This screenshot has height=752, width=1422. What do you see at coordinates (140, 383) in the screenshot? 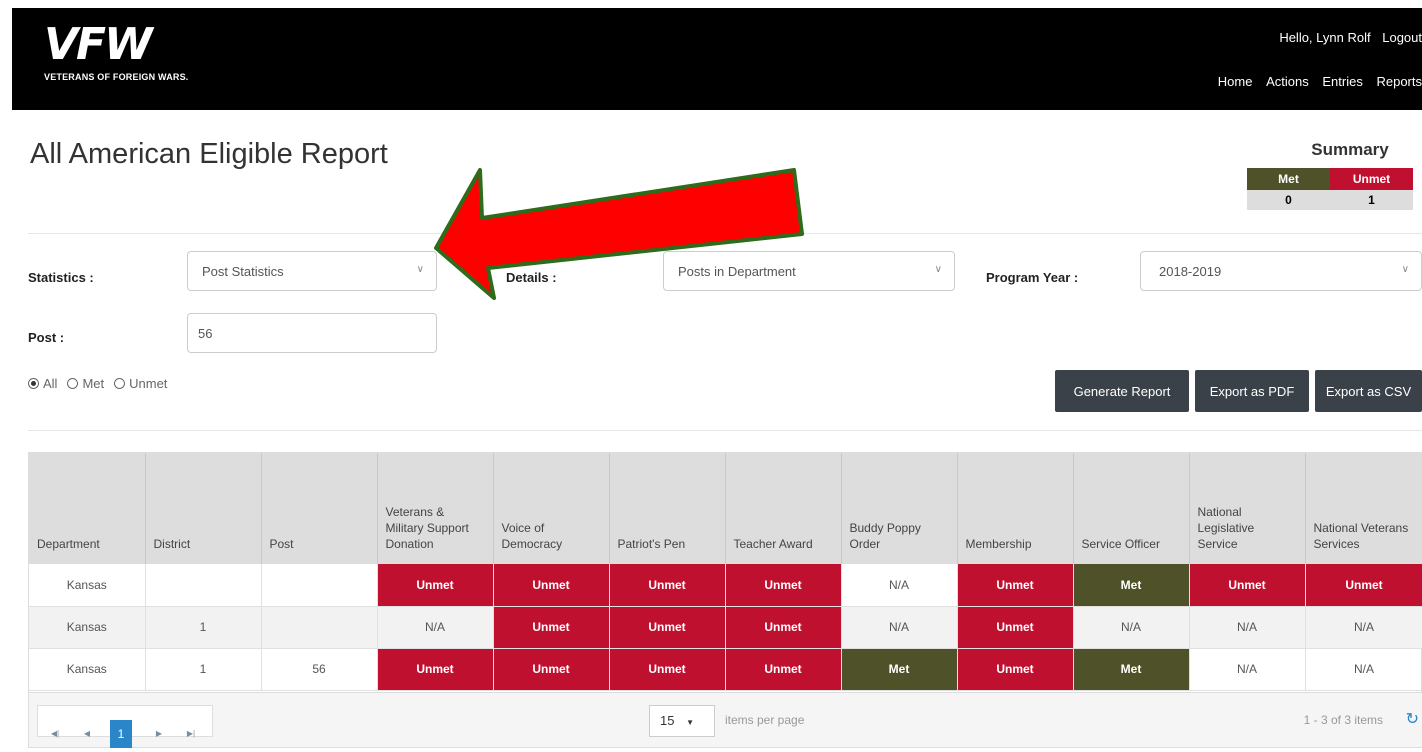
I see `radio-unmet: Unmet` at bounding box center [140, 383].